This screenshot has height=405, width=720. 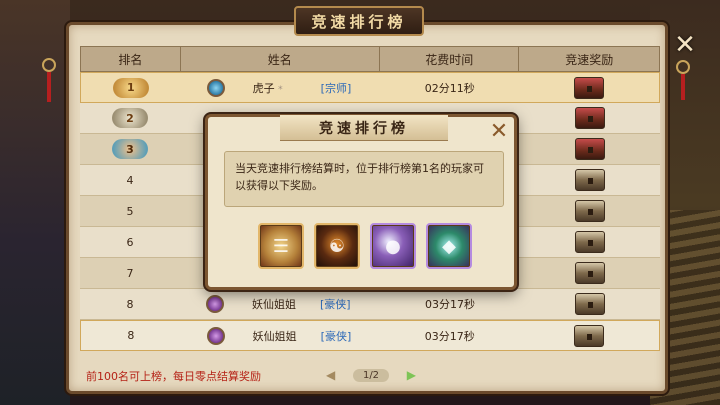 What do you see at coordinates (370, 87) in the screenshot?
I see `table-row: 1 虎子 * [宗师] 02分11秒` at bounding box center [370, 87].